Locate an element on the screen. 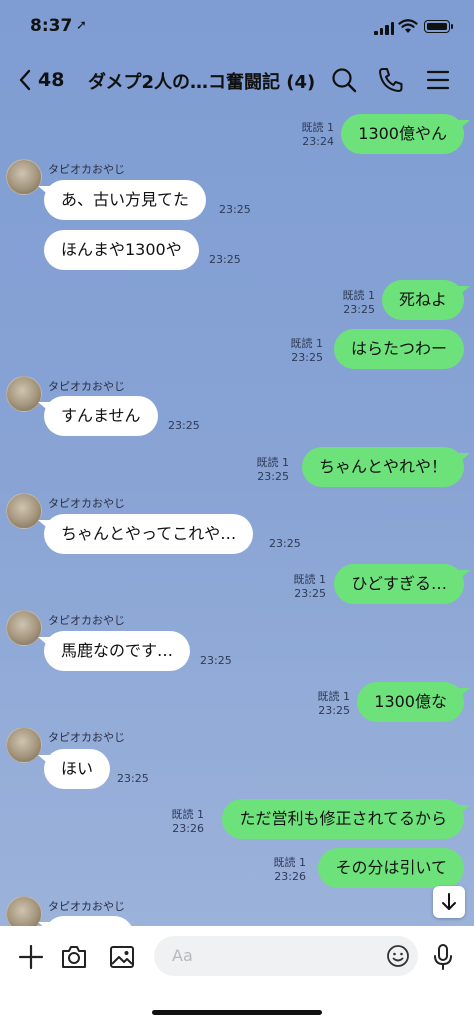  battery-icon is located at coordinates (438, 26).